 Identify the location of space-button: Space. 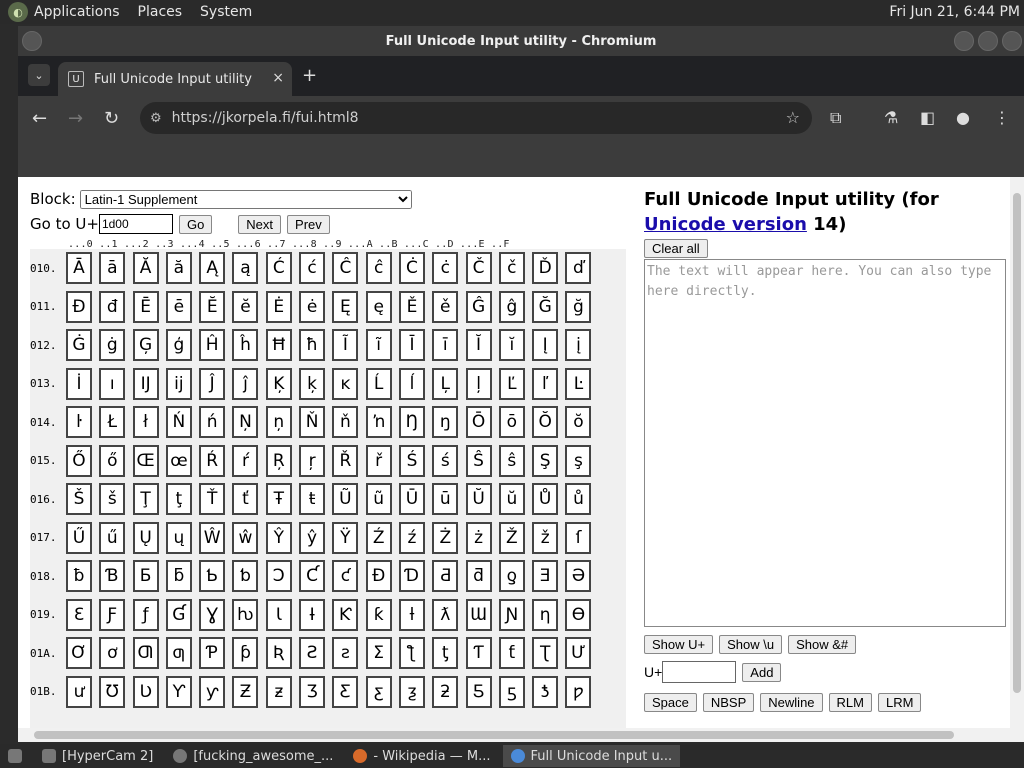
(670, 702).